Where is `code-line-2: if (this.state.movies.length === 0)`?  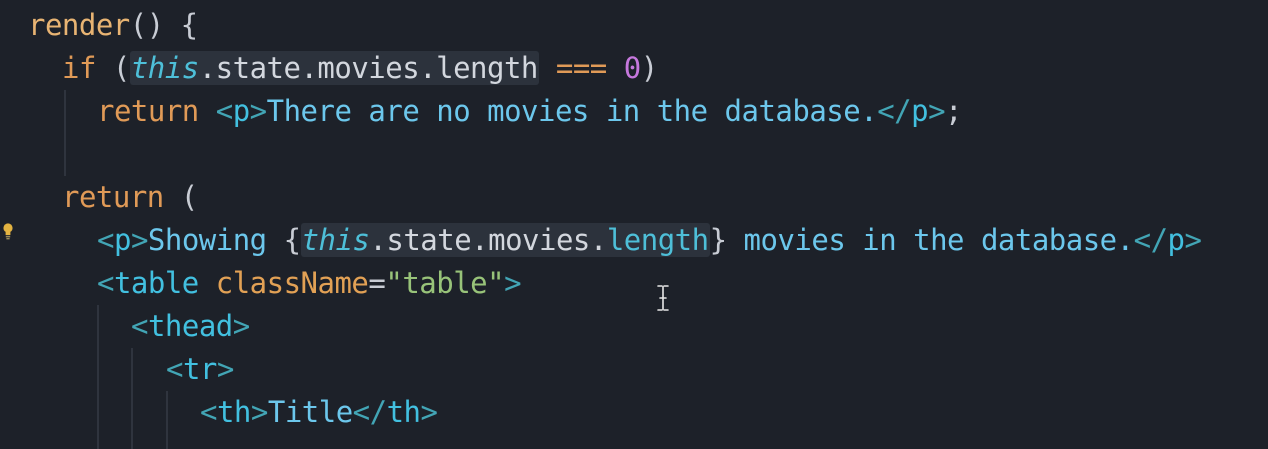 code-line-2: if (this.state.movies.length === 0) is located at coordinates (360, 68).